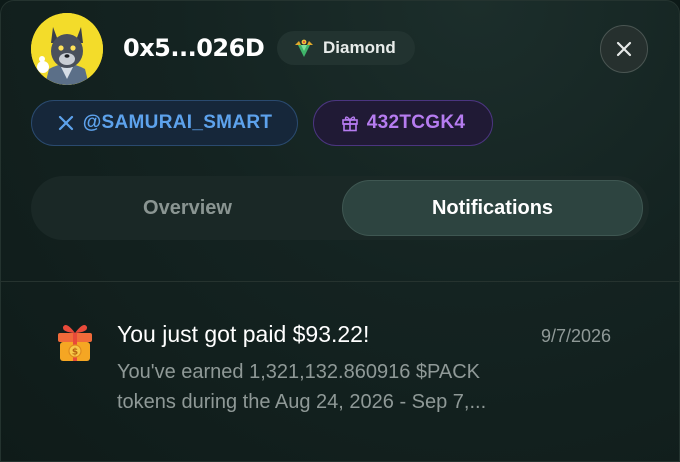 The width and height of the screenshot is (680, 462). What do you see at coordinates (576, 336) in the screenshot?
I see `notification-date: 9/7/2026` at bounding box center [576, 336].